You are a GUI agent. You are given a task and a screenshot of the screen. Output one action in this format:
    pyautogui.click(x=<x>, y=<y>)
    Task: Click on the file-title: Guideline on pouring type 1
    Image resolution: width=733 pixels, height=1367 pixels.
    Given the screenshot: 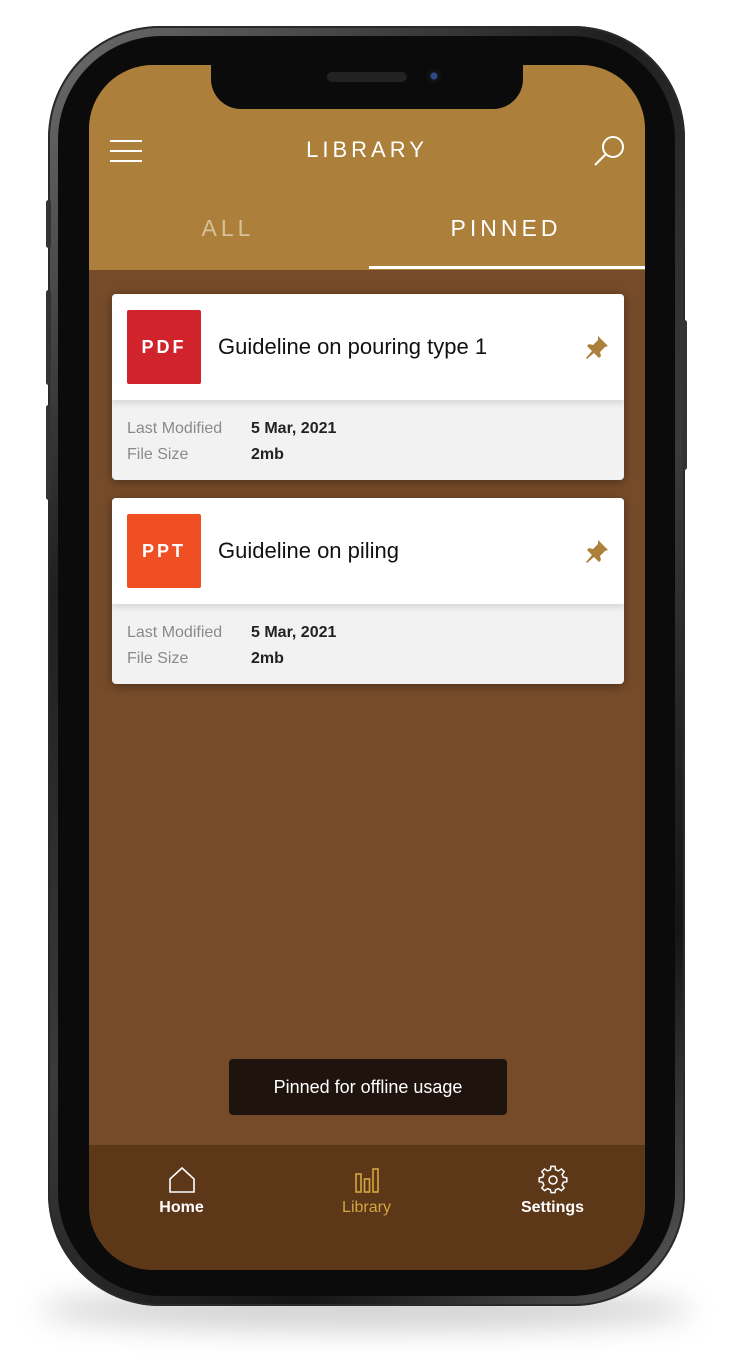 What is the action you would take?
    pyautogui.click(x=353, y=346)
    